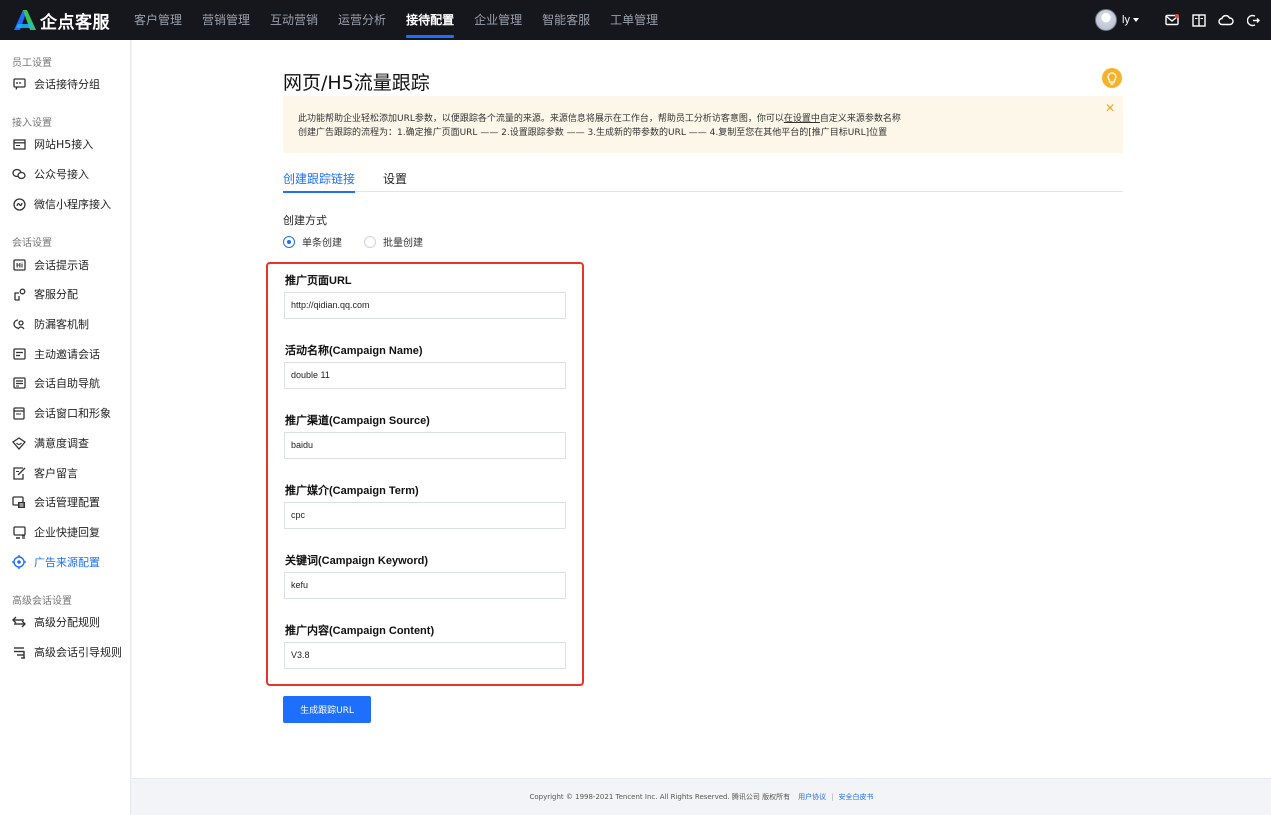 The width and height of the screenshot is (1271, 815). I want to click on create-mode-label: 创建方式, so click(305, 220).